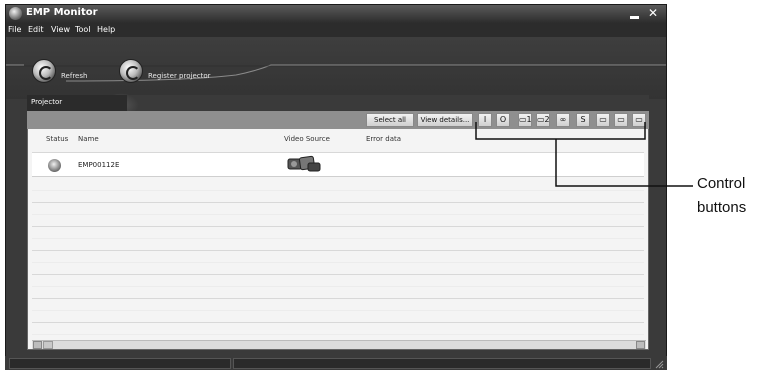  What do you see at coordinates (721, 183) in the screenshot?
I see `callout-label-line1: Control` at bounding box center [721, 183].